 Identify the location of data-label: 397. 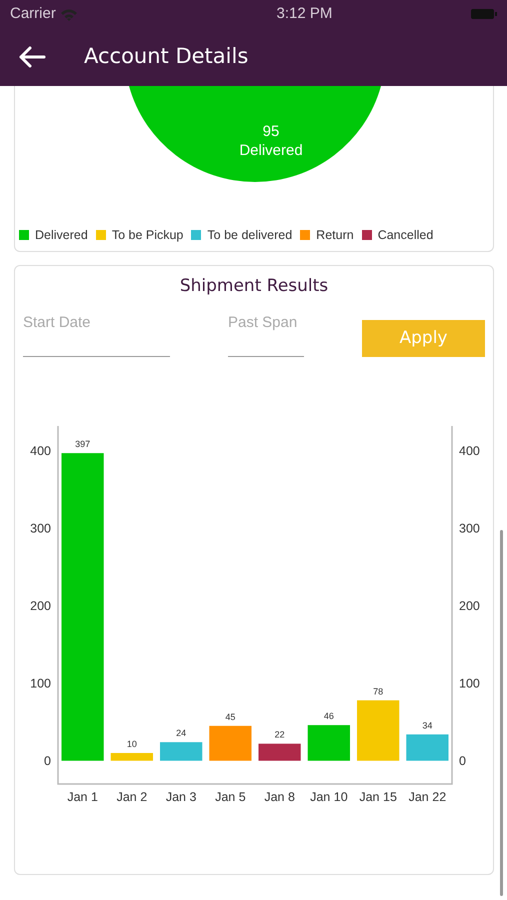
(82, 444).